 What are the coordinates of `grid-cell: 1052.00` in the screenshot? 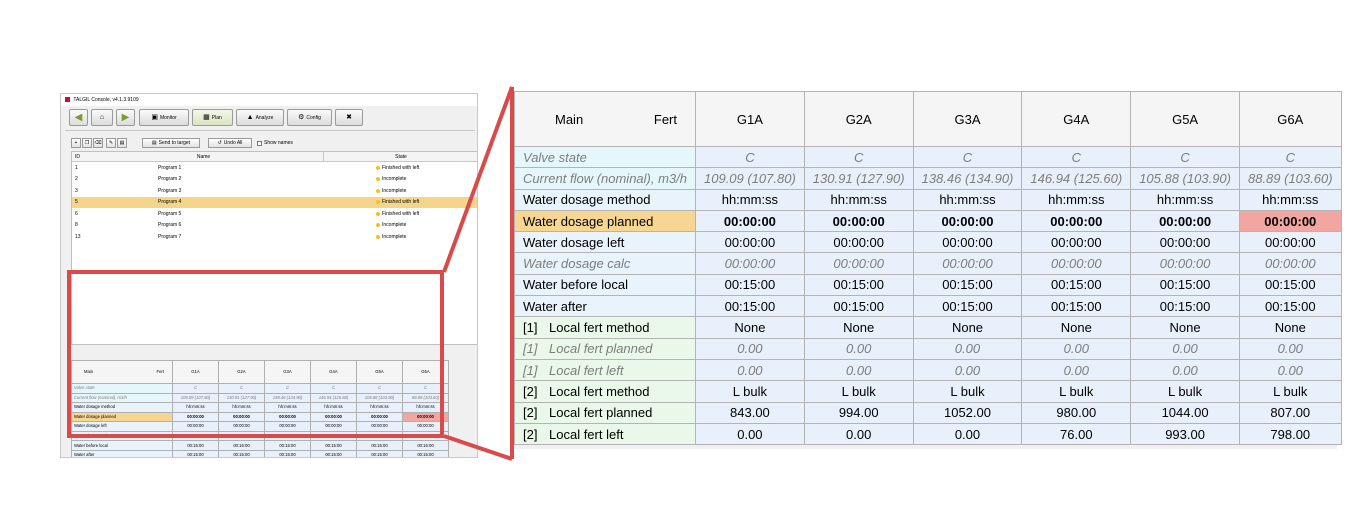 It's located at (967, 412).